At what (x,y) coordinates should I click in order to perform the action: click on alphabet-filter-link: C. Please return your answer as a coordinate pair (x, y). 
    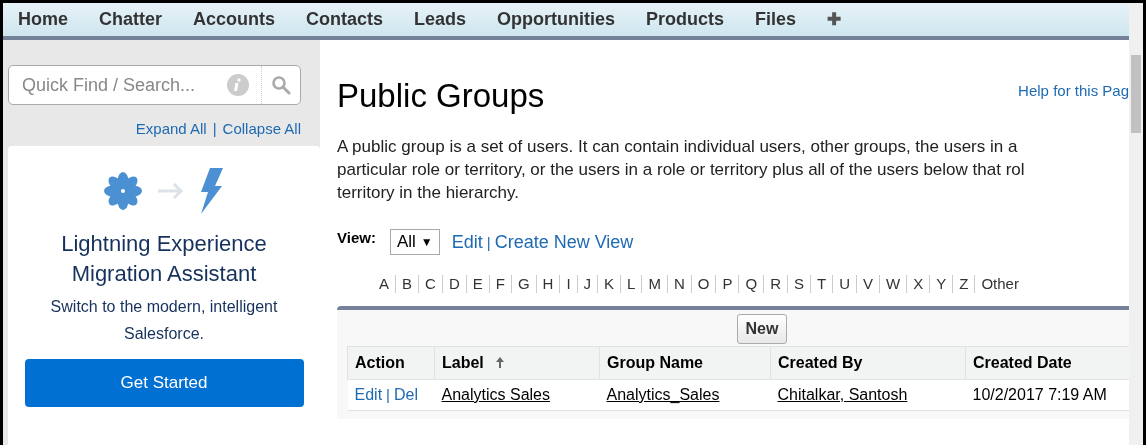
    Looking at the image, I should click on (430, 284).